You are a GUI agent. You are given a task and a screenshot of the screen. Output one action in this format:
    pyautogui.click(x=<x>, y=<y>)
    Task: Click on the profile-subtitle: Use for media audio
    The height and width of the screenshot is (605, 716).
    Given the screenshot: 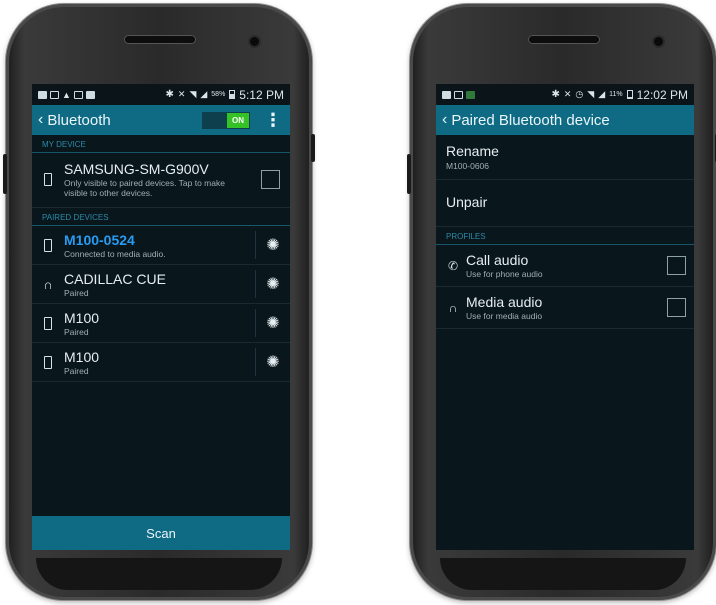 What is the action you would take?
    pyautogui.click(x=504, y=316)
    